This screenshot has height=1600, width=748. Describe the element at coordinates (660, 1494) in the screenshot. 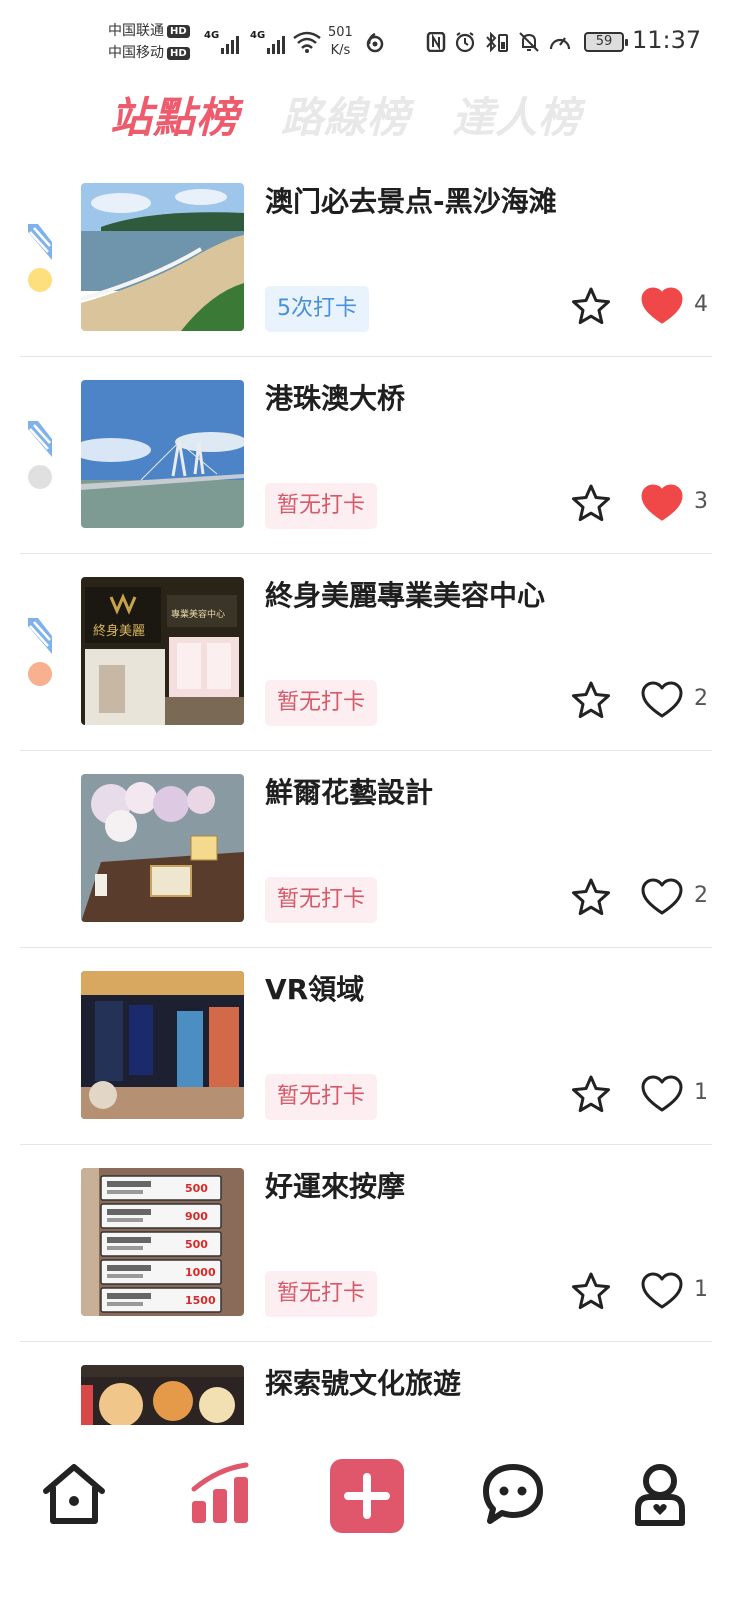

I see `profile-icon` at that location.